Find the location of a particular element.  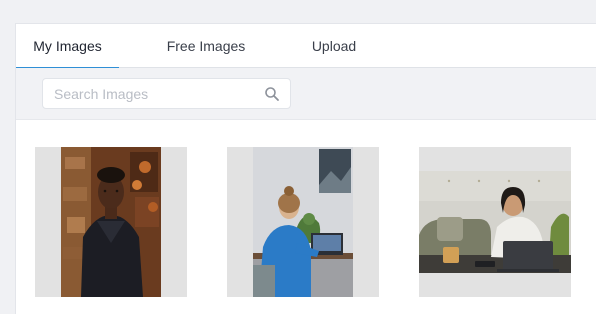

search-box is located at coordinates (166, 93).